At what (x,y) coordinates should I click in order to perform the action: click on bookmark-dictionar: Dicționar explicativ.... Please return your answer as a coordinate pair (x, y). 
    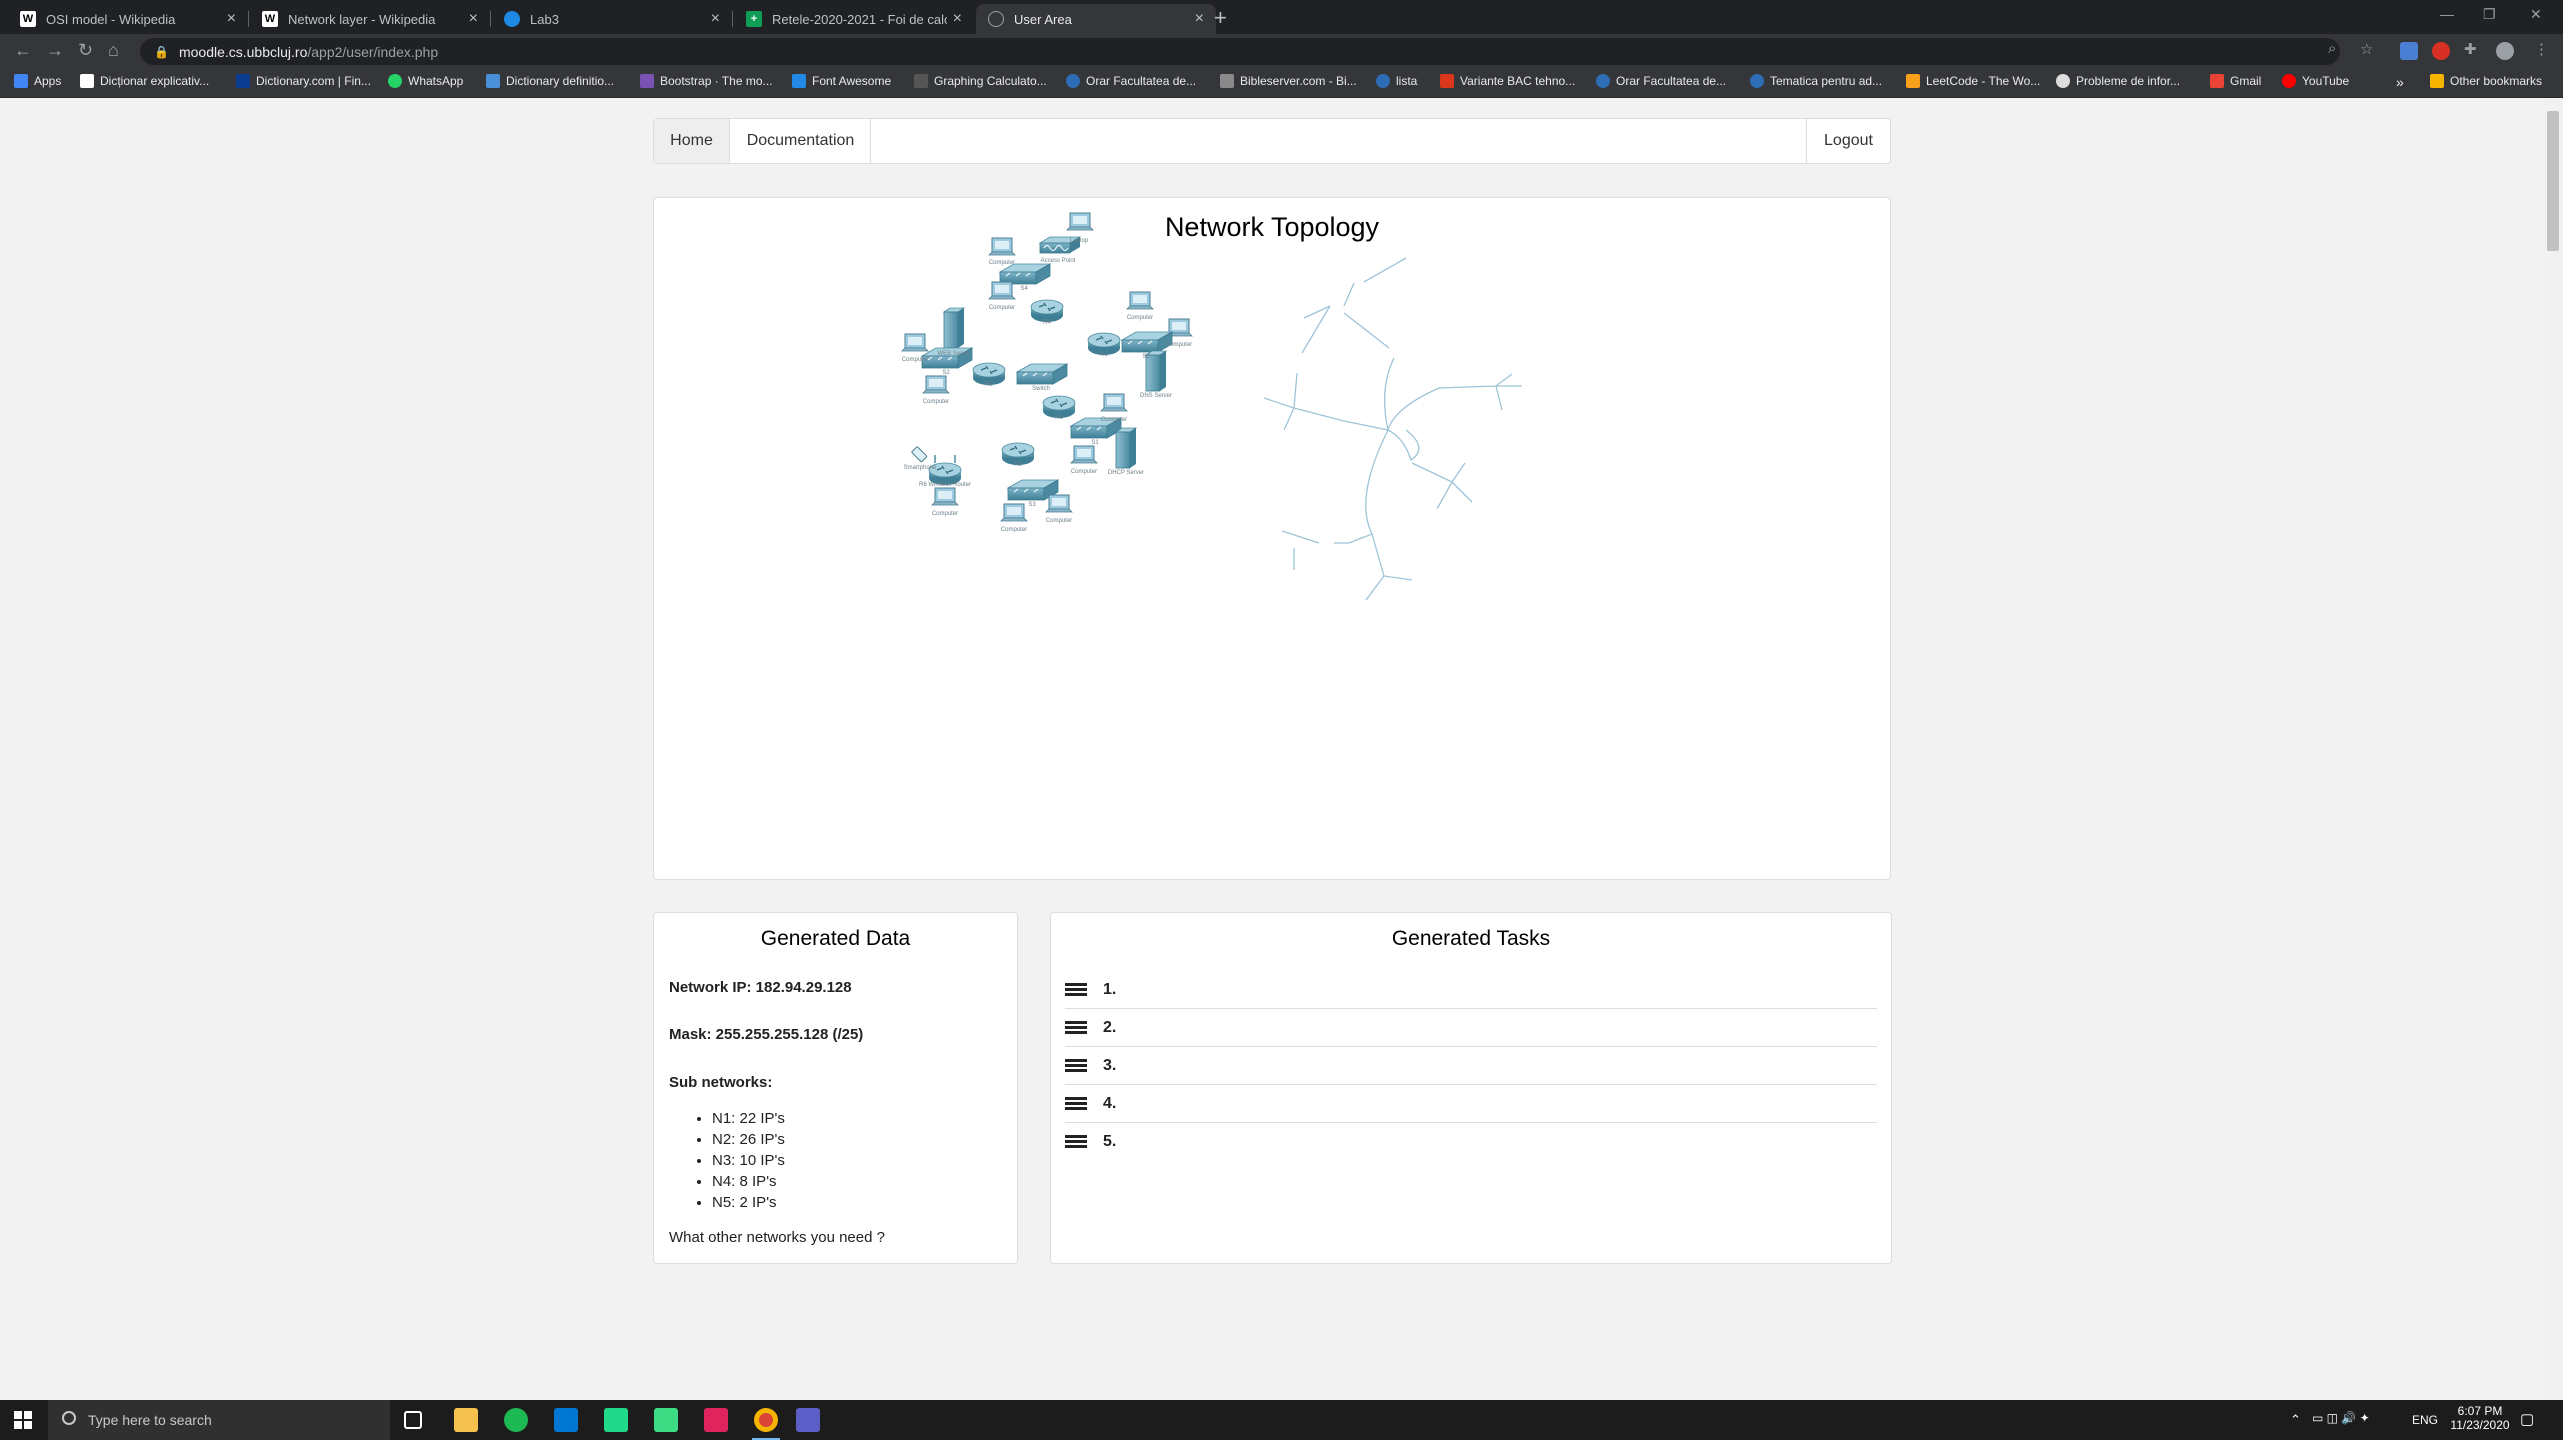
    Looking at the image, I should click on (144, 81).